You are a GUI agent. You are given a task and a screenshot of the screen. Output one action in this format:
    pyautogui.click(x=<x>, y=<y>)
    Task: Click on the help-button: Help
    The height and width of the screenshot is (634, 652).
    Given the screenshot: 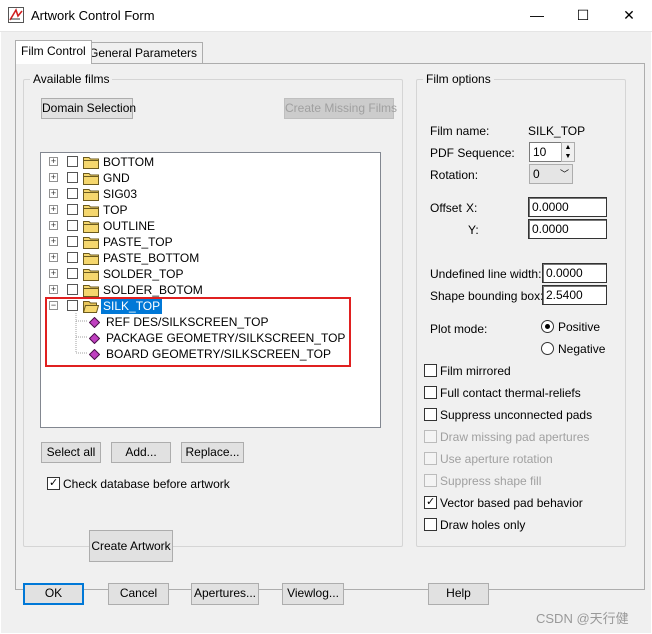 What is the action you would take?
    pyautogui.click(x=458, y=594)
    